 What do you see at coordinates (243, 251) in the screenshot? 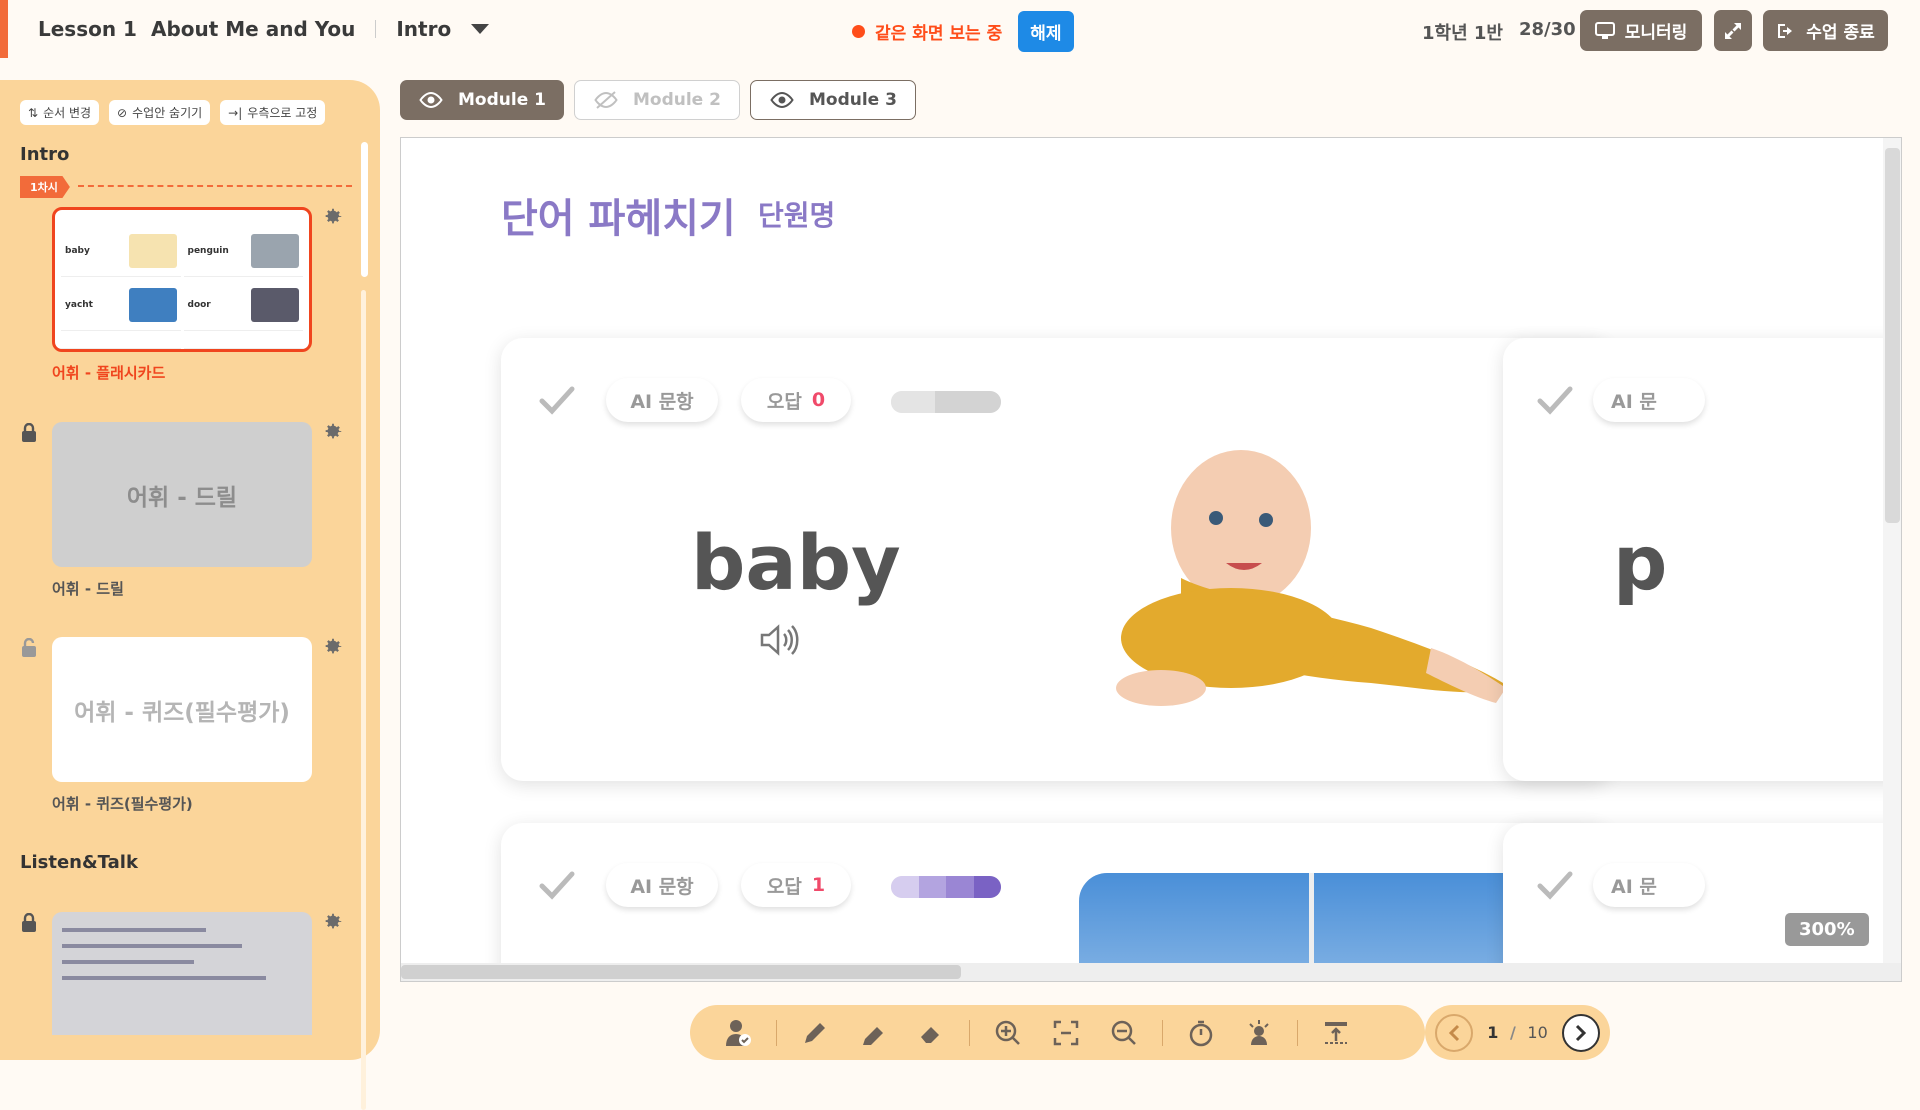
I see `mini-card: penguin` at bounding box center [243, 251].